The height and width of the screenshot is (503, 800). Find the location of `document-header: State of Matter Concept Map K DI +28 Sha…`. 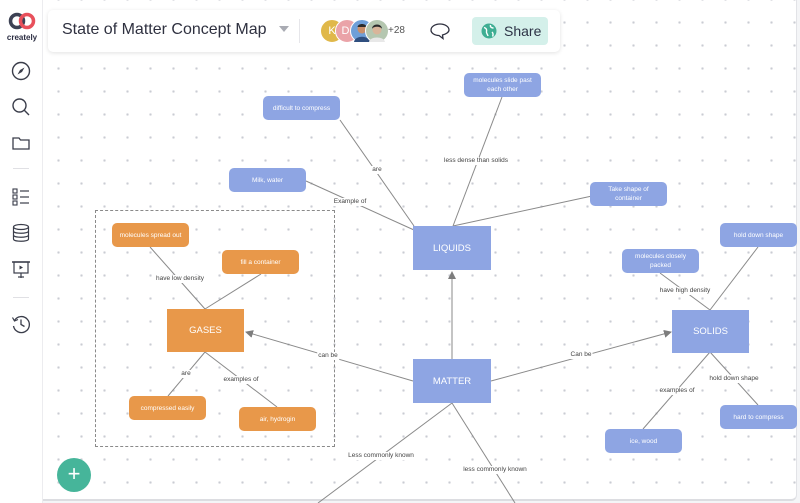

document-header: State of Matter Concept Map K DI +28 Sha… is located at coordinates (304, 31).